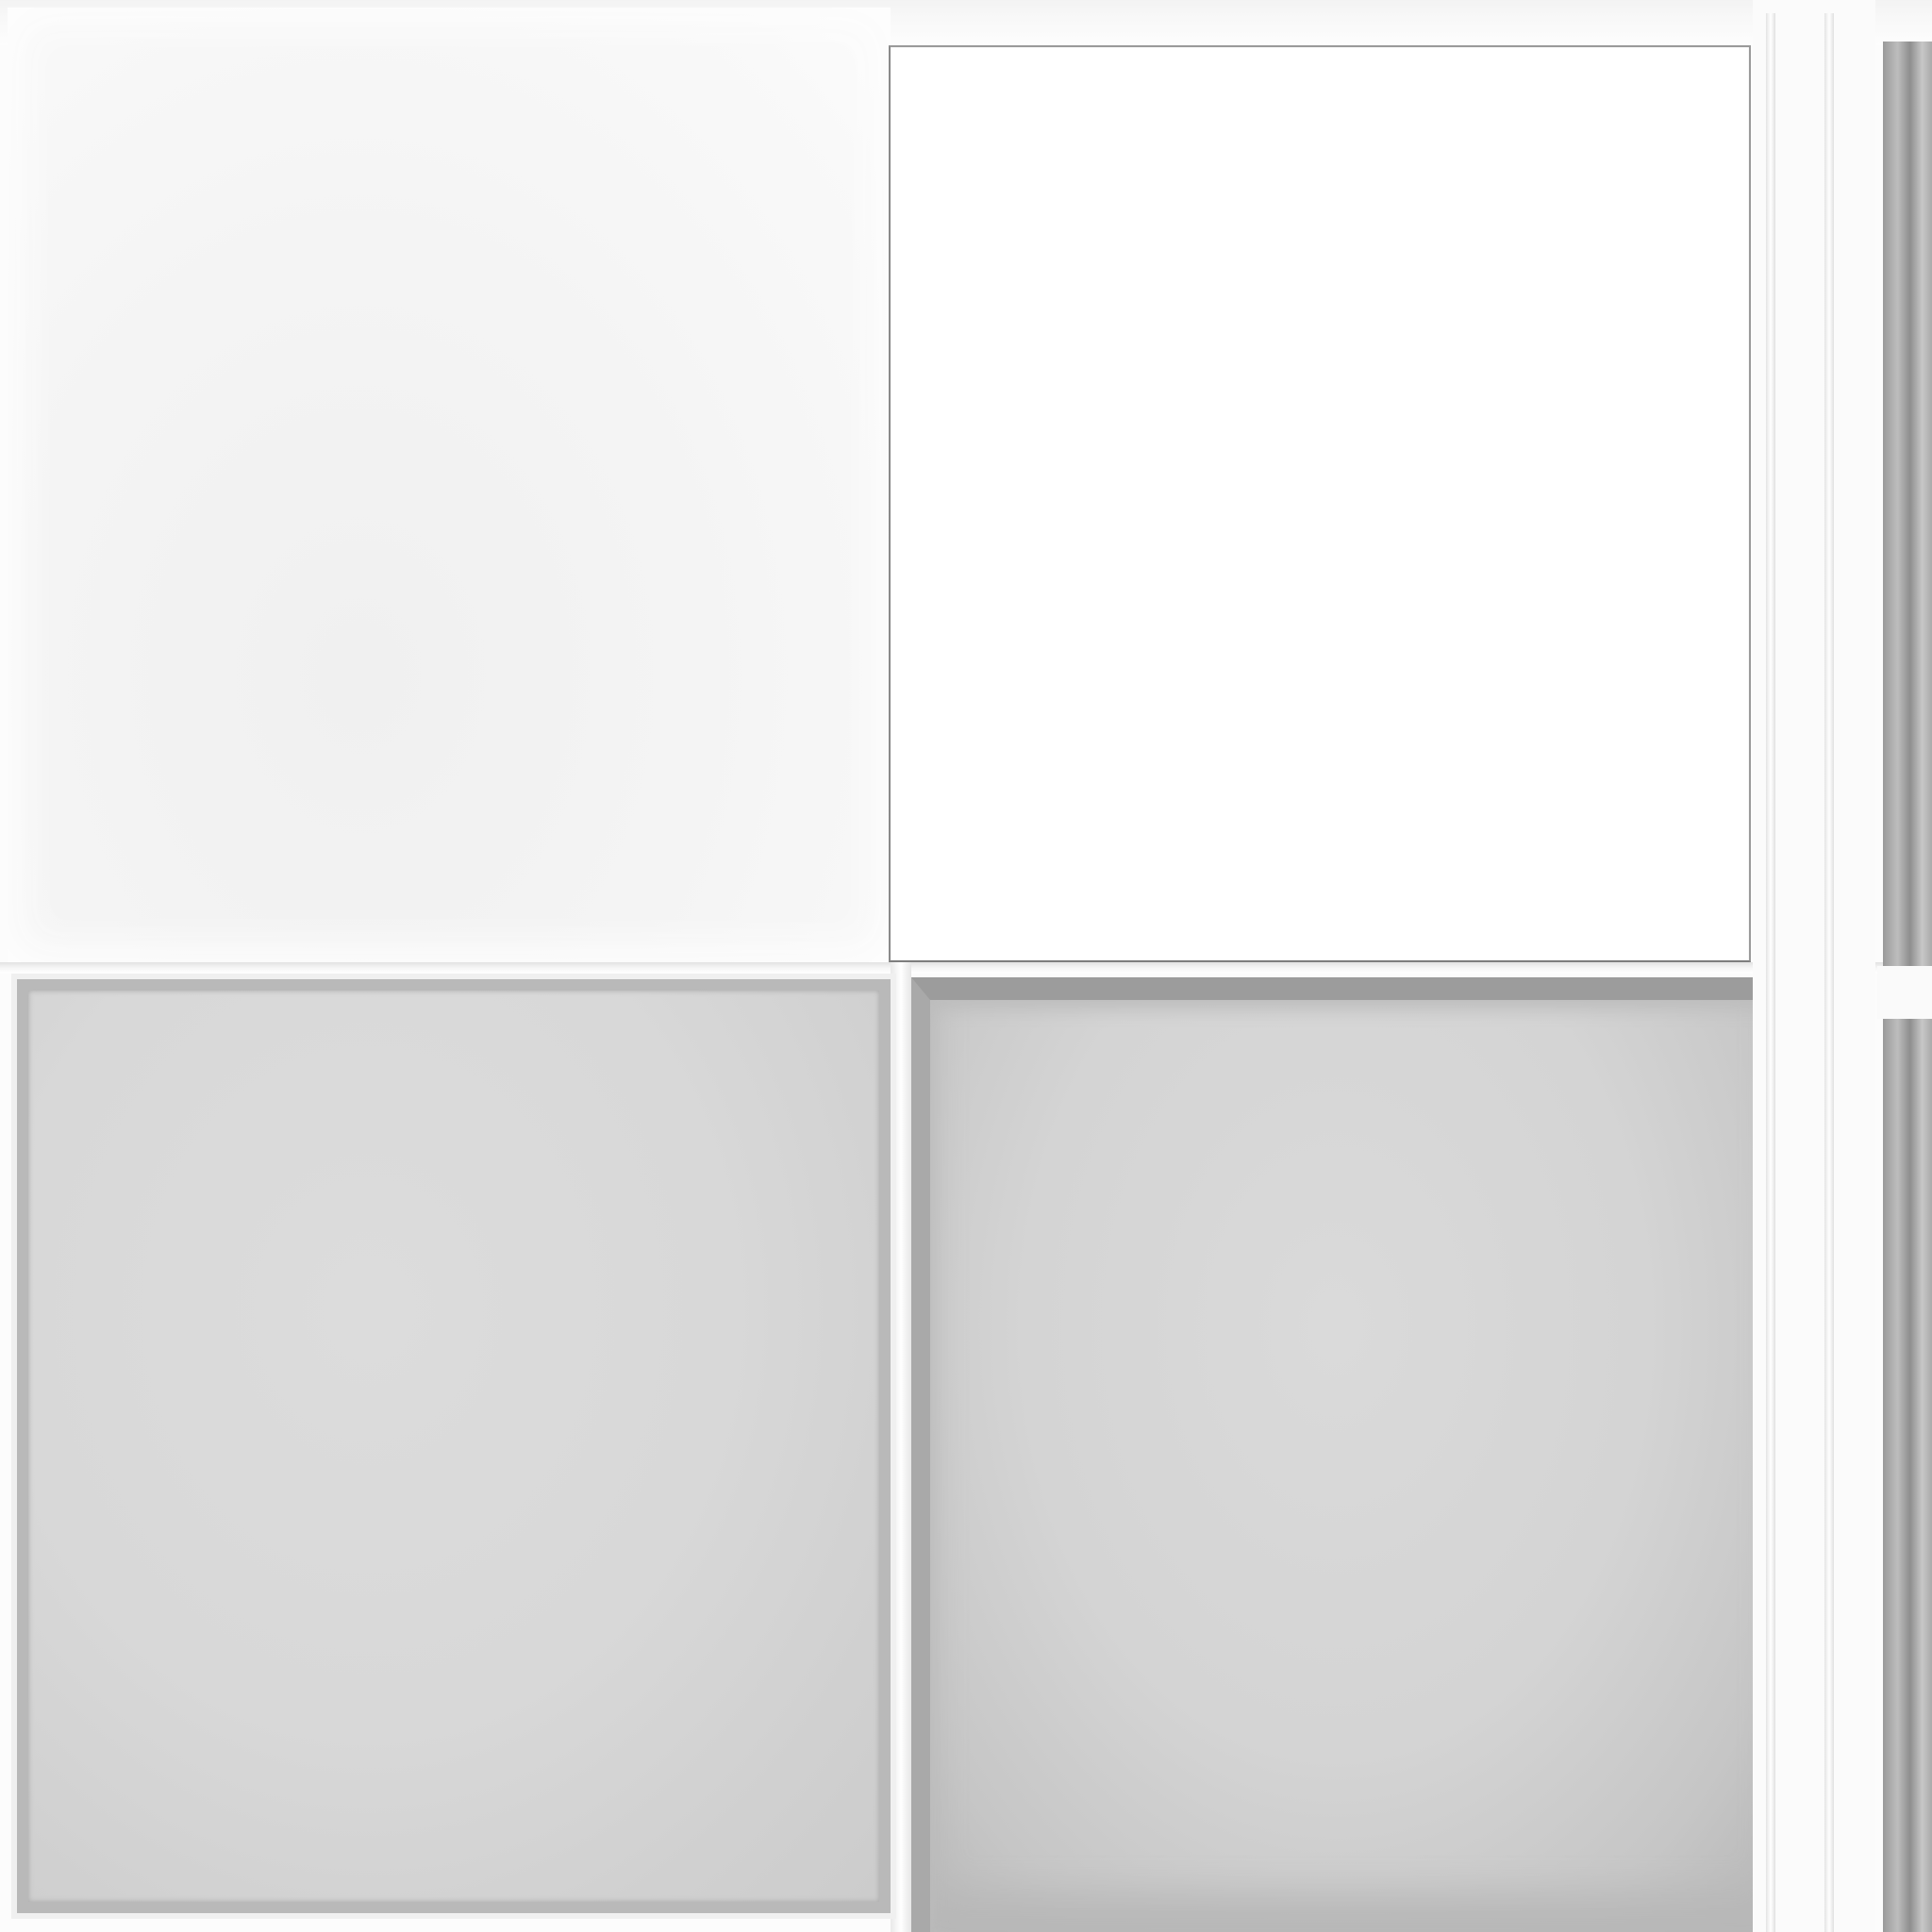 The image size is (1932, 1932). Describe the element at coordinates (1907, 1476) in the screenshot. I see `edge-tile-lower` at that location.